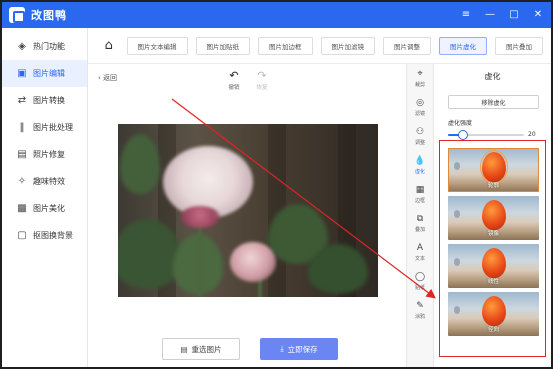 This screenshot has height=369, width=553. I want to click on tool-frame: ▦ 边框, so click(420, 194).